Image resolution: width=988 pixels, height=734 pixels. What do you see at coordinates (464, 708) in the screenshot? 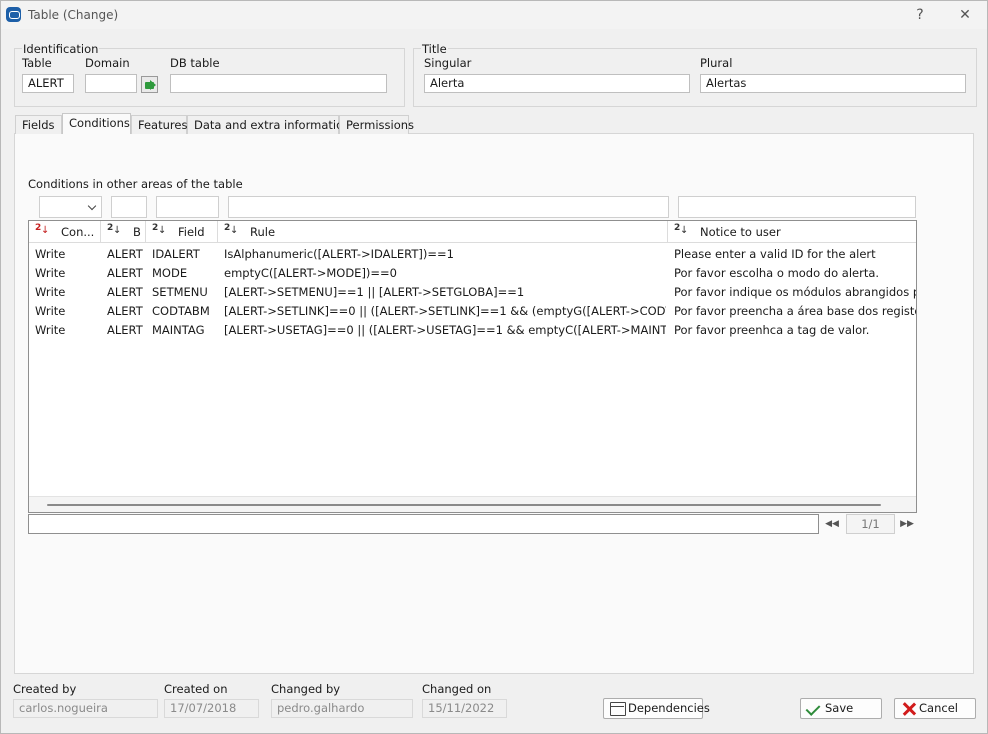
I see `changed-on-field: 15/11/2022` at bounding box center [464, 708].